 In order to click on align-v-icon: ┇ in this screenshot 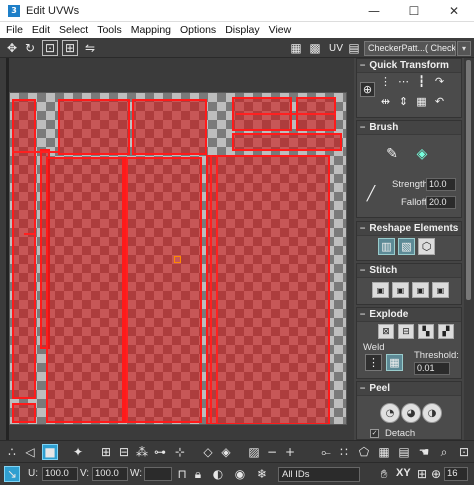, I will do `click(421, 81)`.